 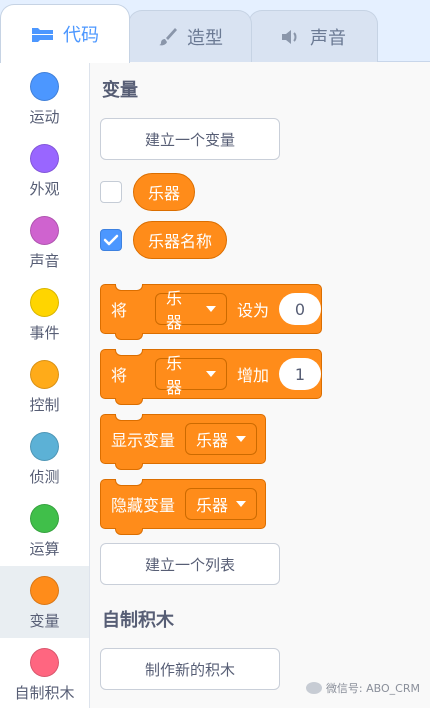 I want to click on category-label: 运动, so click(x=44, y=117).